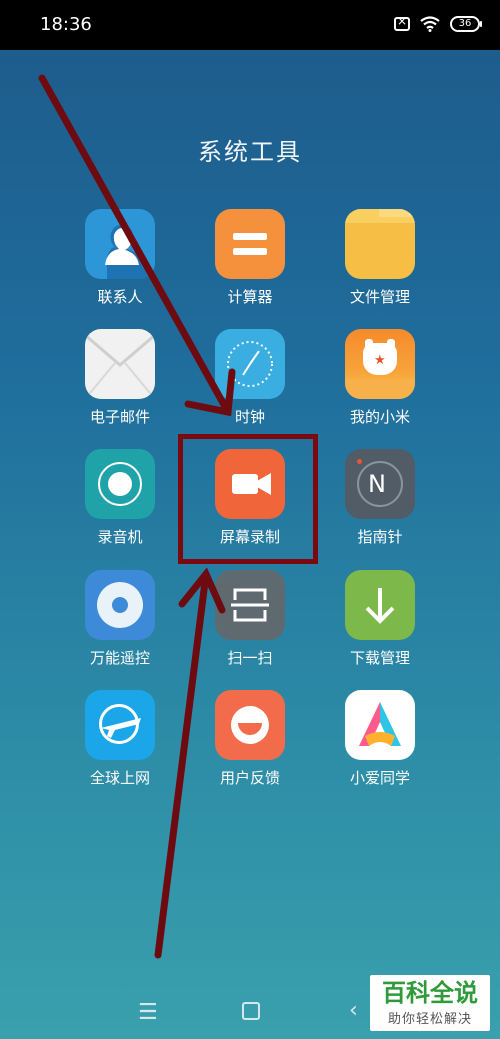 The height and width of the screenshot is (1039, 500). What do you see at coordinates (135, 245) in the screenshot?
I see `arrow-line-top` at bounding box center [135, 245].